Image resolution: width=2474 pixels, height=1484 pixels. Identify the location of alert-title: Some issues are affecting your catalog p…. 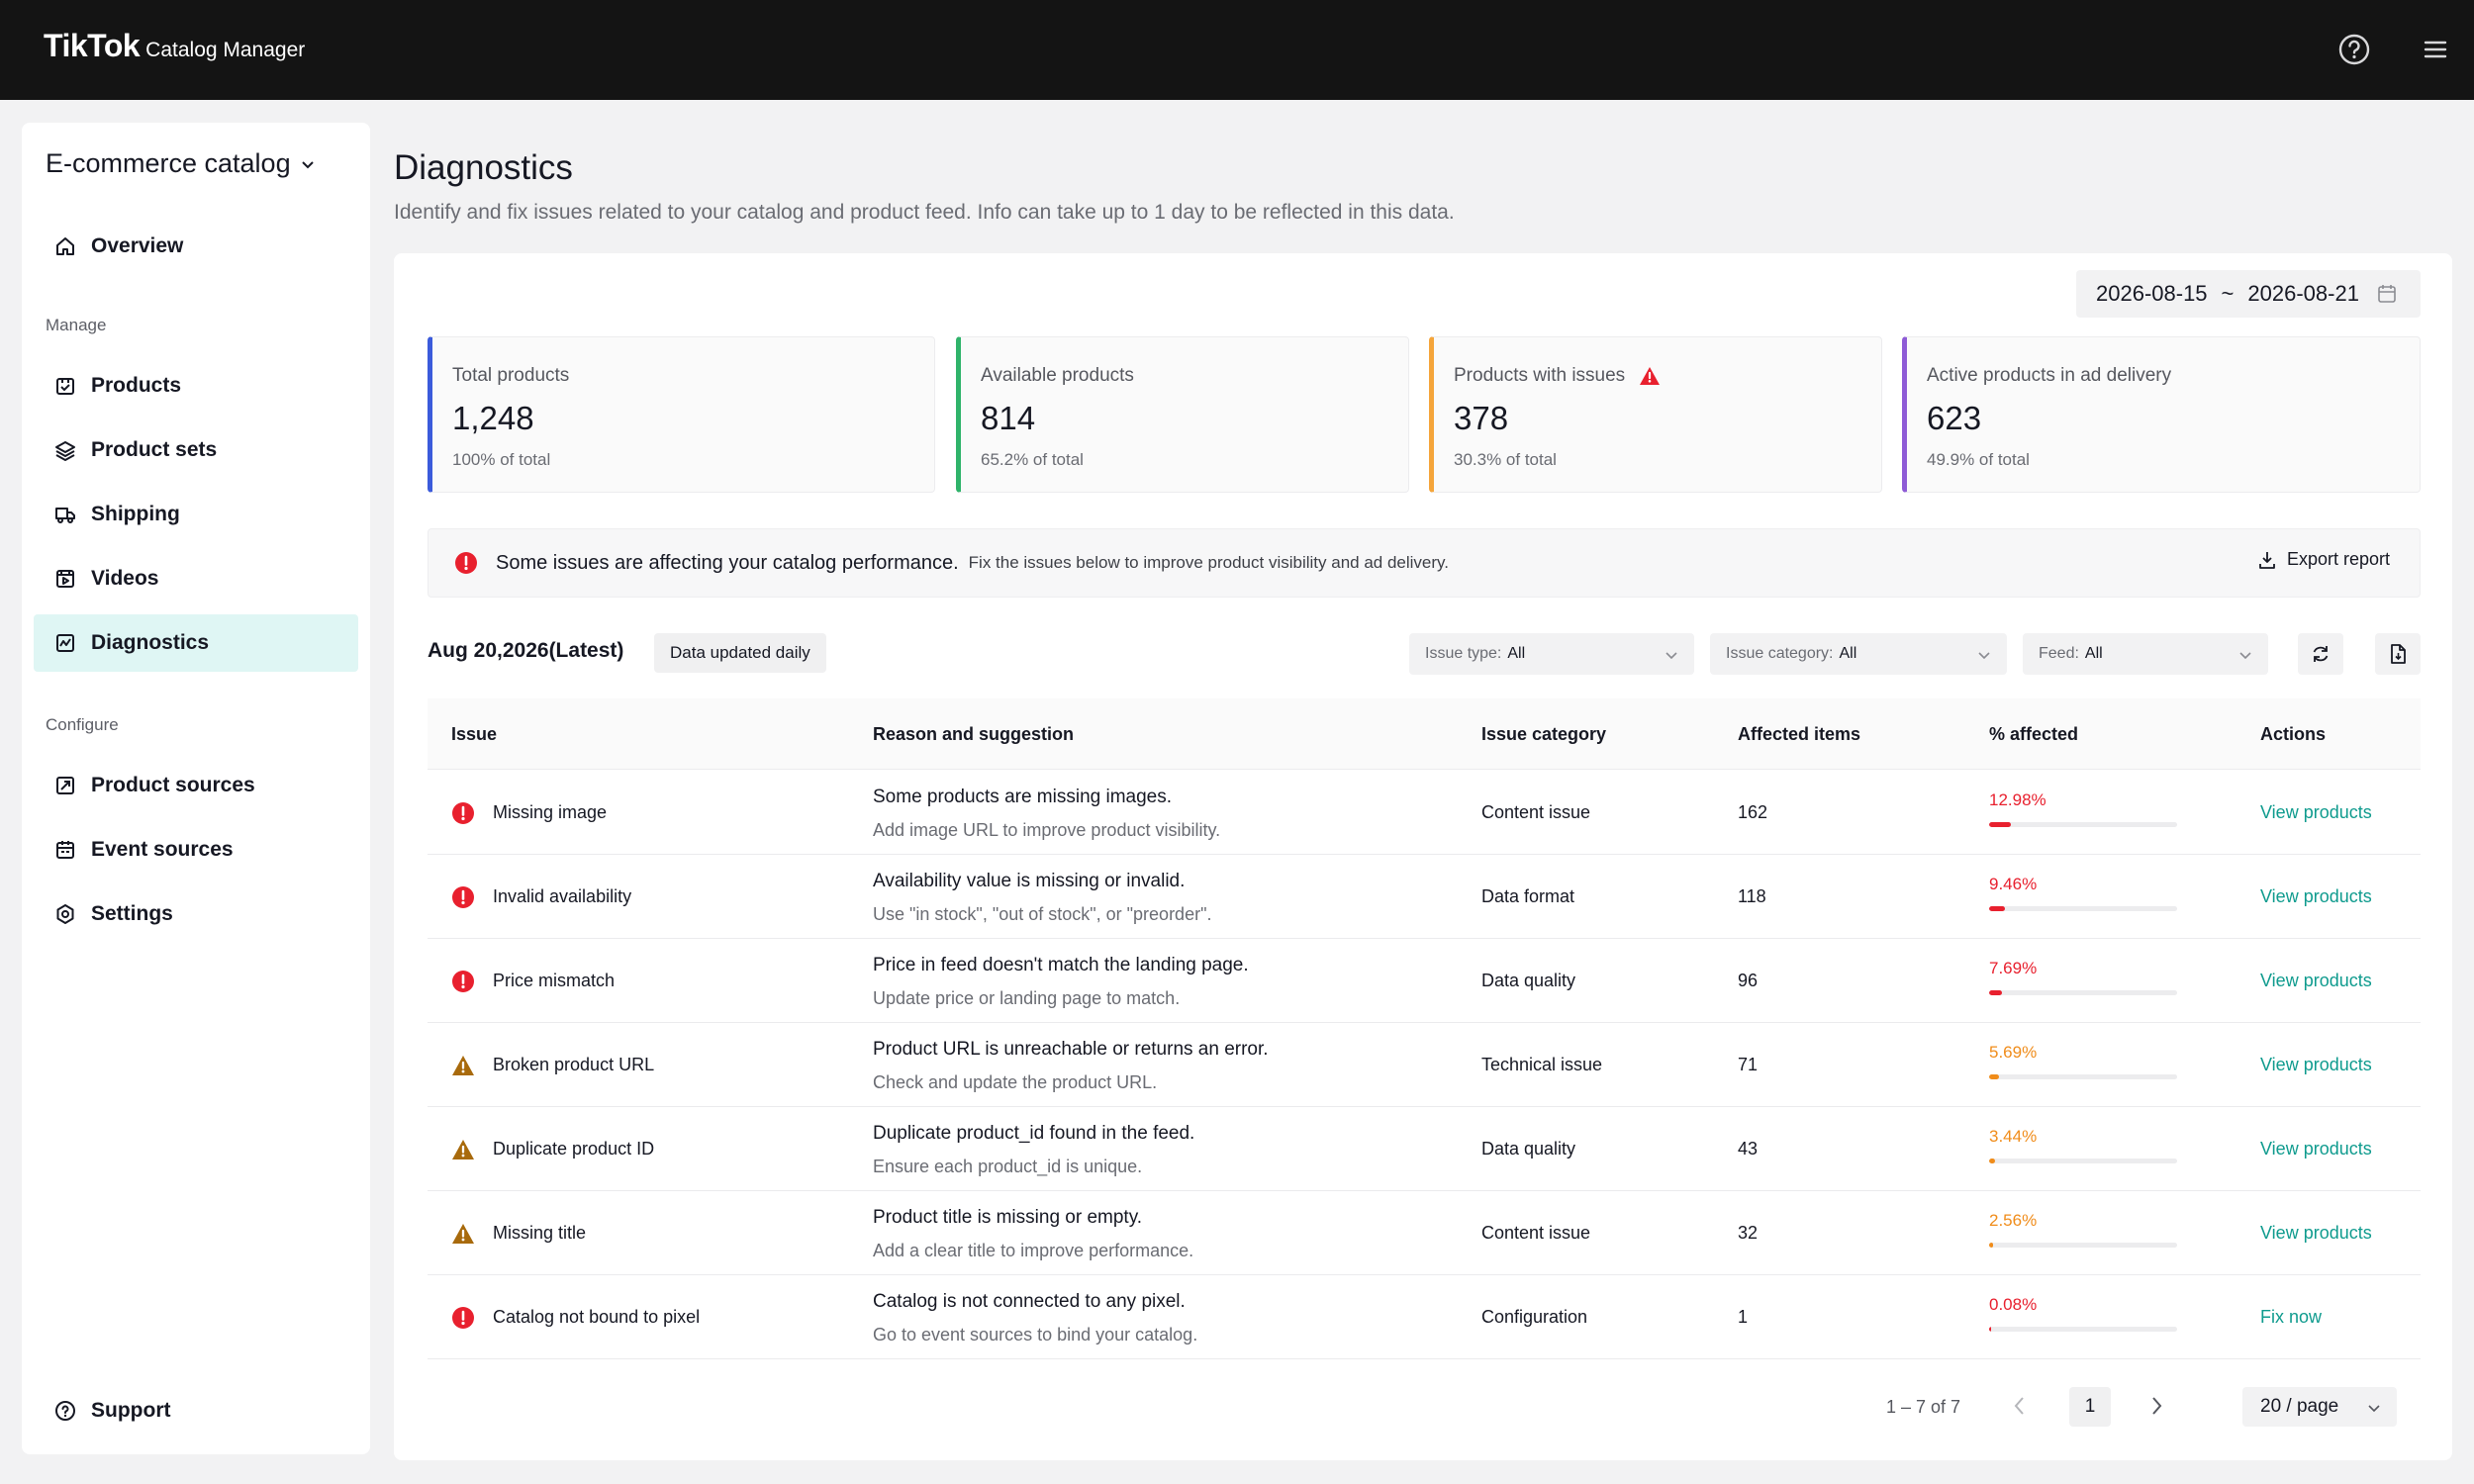
(728, 562).